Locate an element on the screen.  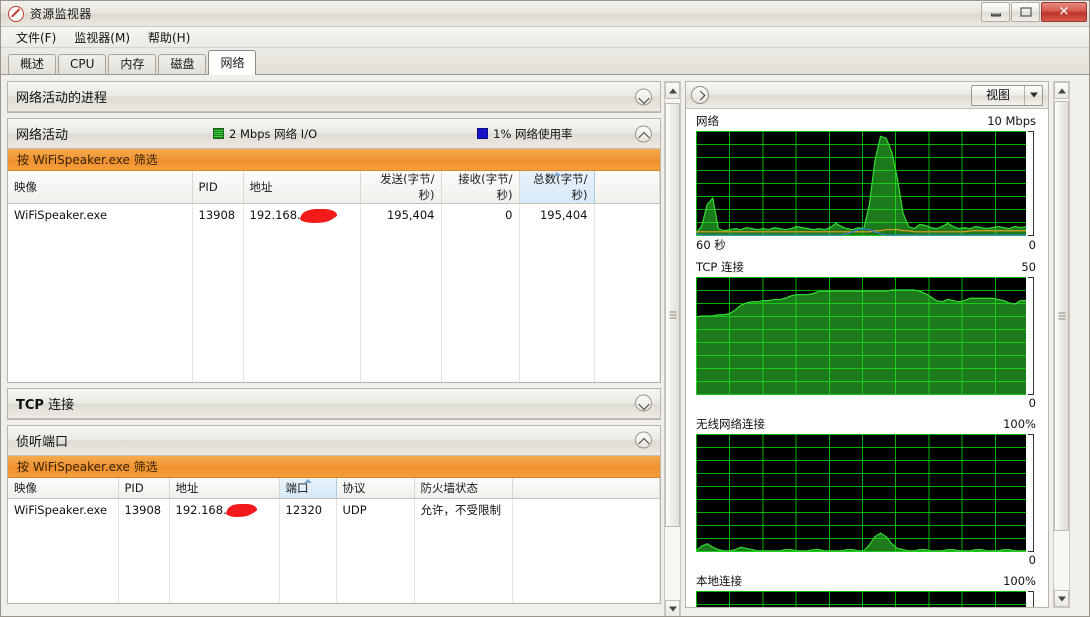
tab-network: 网络 is located at coordinates (232, 62).